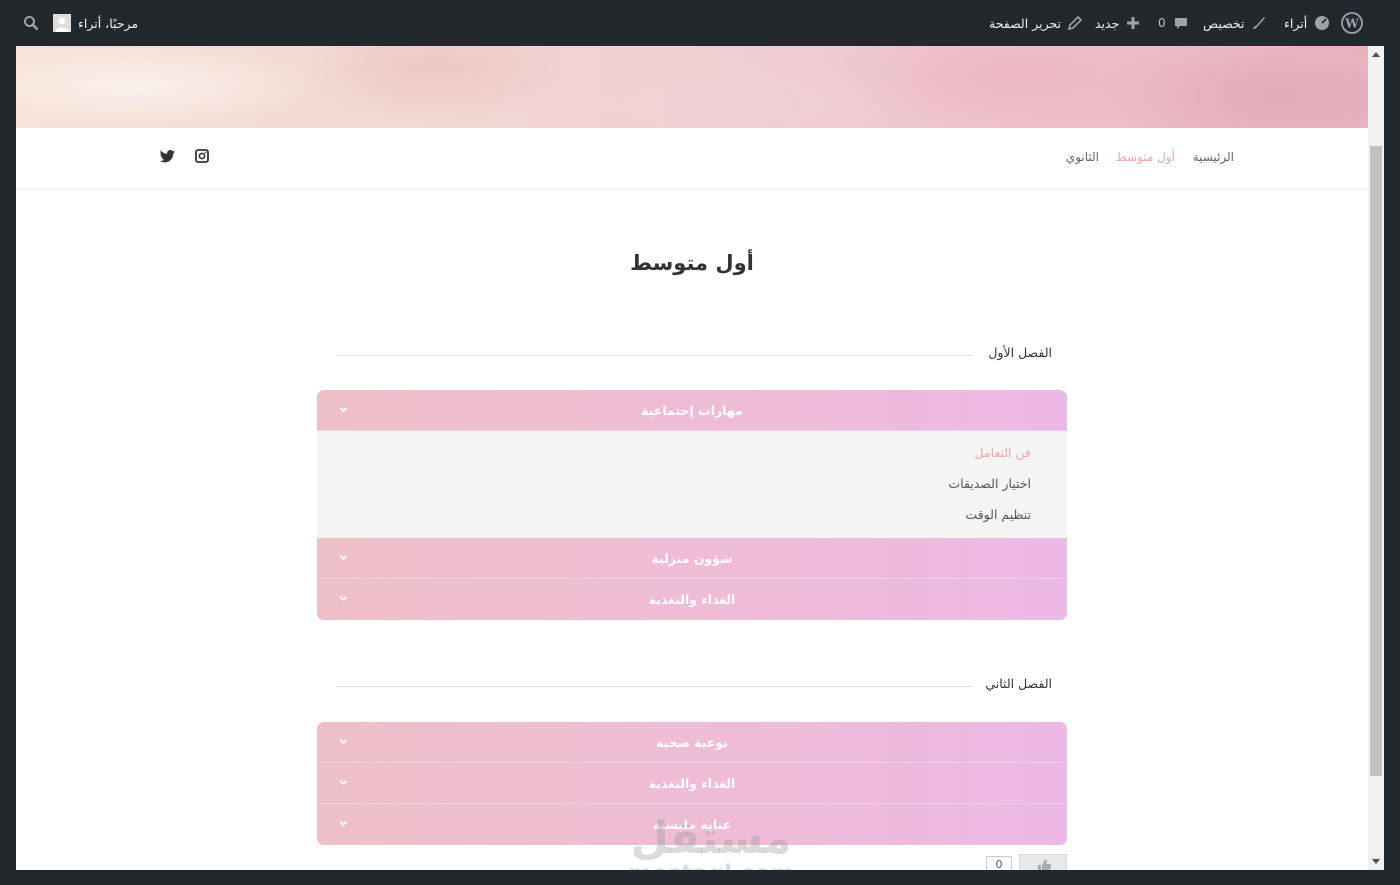  Describe the element at coordinates (1075, 23) in the screenshot. I see `pencil-icon` at that location.